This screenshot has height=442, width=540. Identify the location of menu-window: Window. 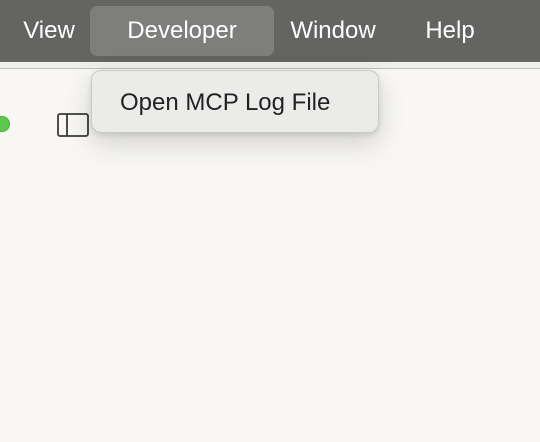
(333, 31).